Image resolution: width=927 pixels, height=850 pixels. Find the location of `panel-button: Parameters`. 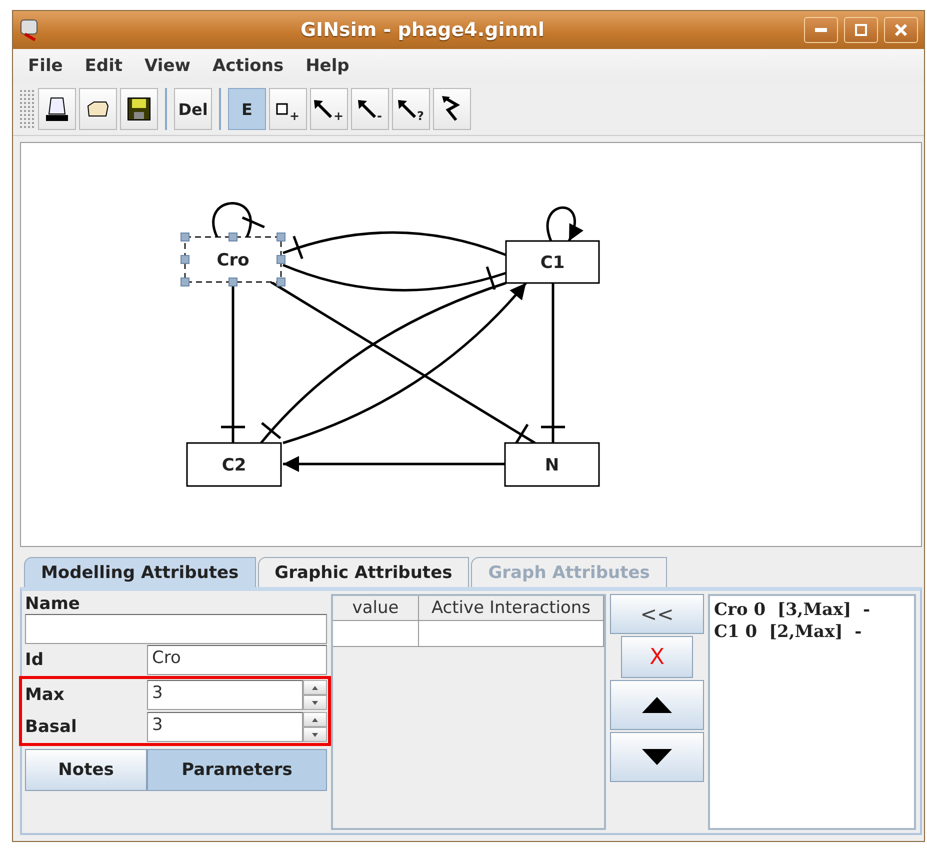

panel-button: Parameters is located at coordinates (237, 770).